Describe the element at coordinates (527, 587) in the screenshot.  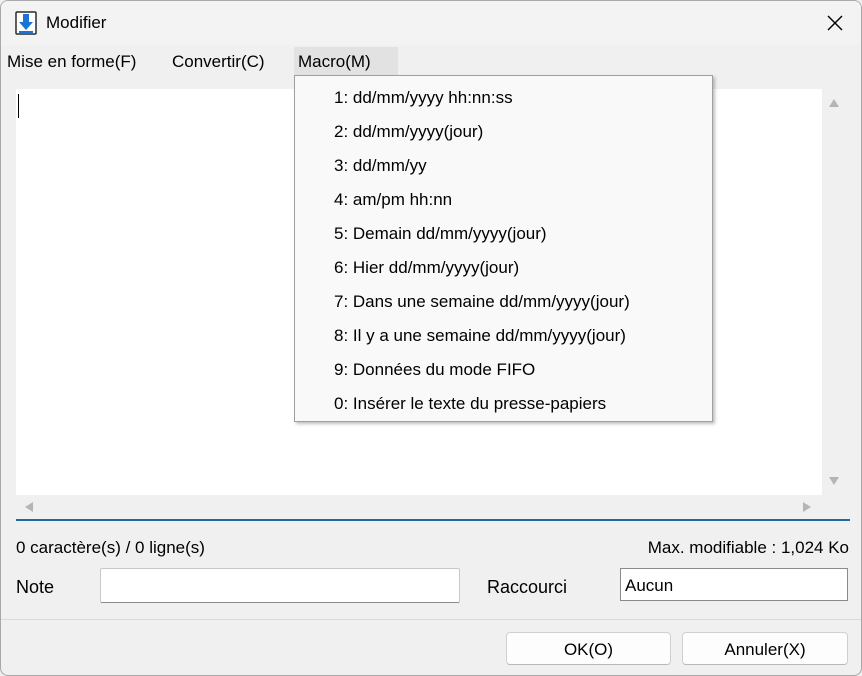
I see `shortcut-label: Raccourci` at that location.